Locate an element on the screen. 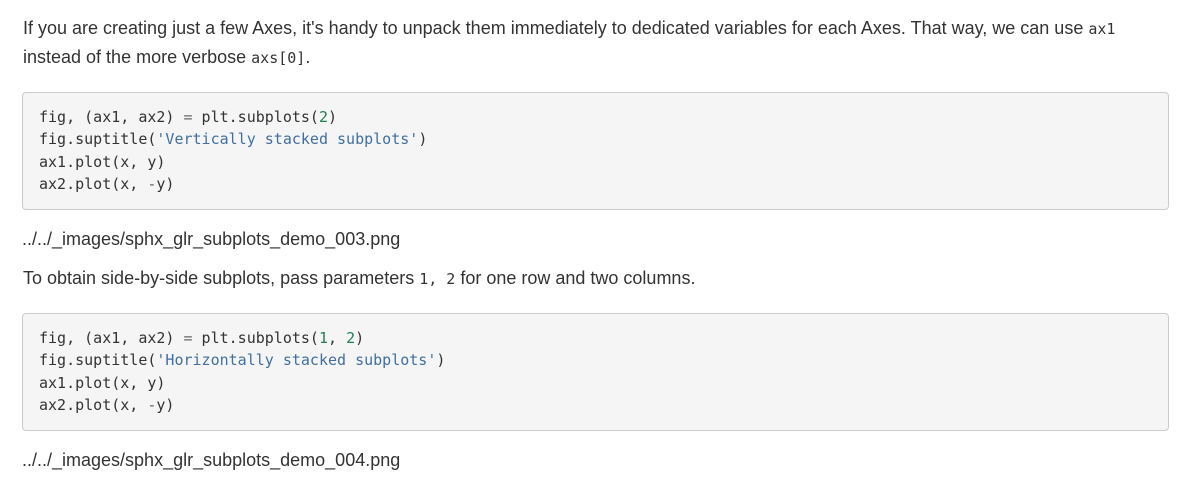 The height and width of the screenshot is (495, 1187). inline-code-1-2: 1, 2 is located at coordinates (437, 279).